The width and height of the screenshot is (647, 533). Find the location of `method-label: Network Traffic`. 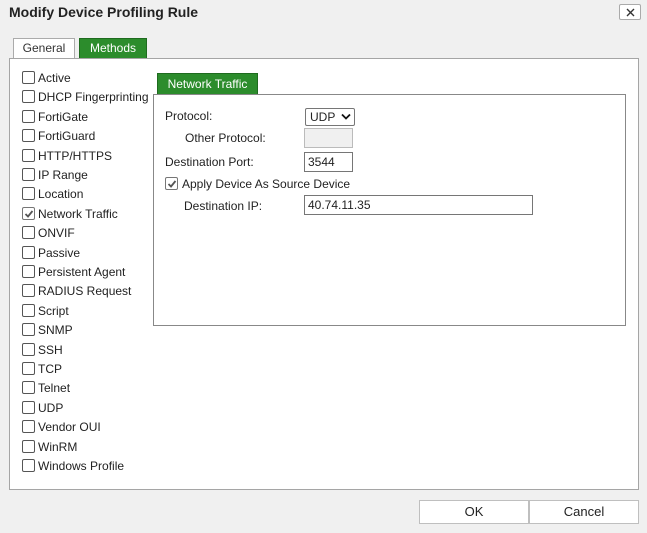

method-label: Network Traffic is located at coordinates (78, 214).